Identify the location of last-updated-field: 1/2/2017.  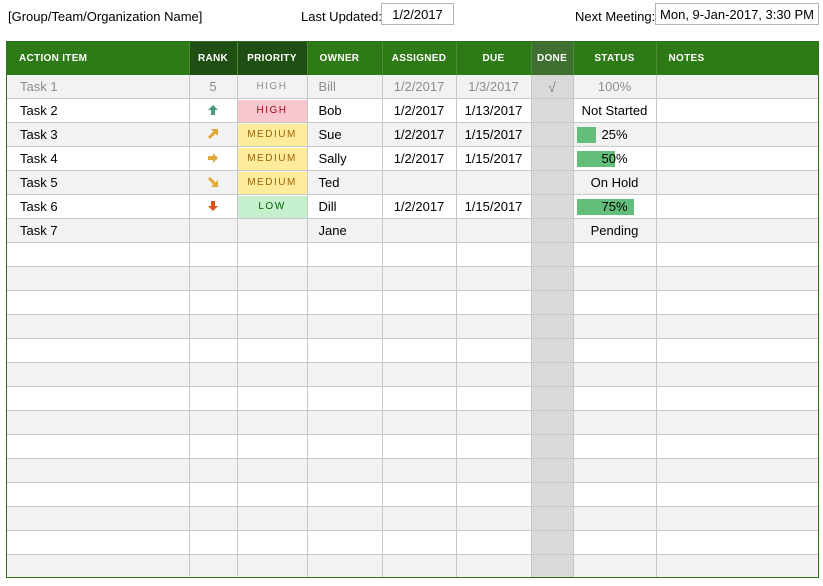
(417, 14).